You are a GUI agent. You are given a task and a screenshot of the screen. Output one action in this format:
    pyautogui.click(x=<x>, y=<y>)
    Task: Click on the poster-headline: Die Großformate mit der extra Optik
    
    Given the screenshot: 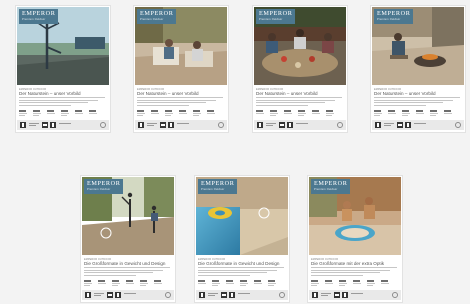 What is the action you would take?
    pyautogui.click(x=348, y=263)
    